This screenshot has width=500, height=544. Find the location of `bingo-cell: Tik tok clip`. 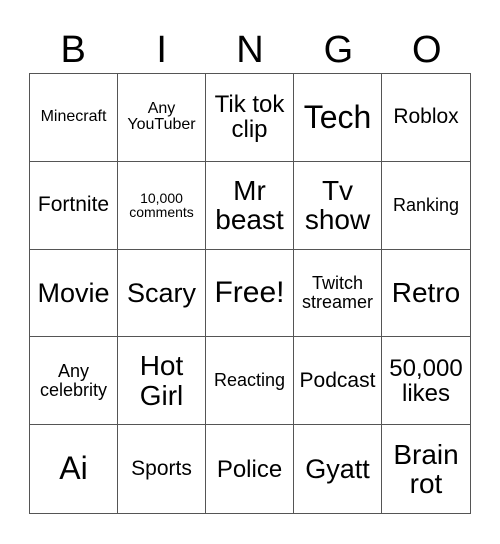

bingo-cell: Tik tok clip is located at coordinates (250, 118).